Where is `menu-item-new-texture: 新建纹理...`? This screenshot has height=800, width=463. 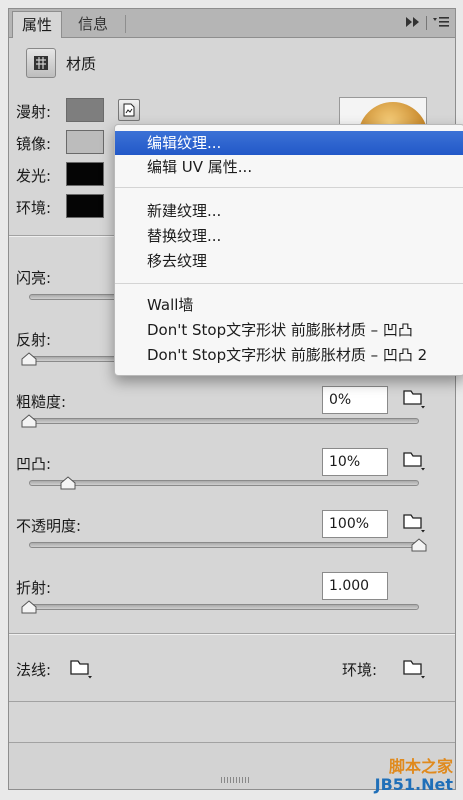 menu-item-new-texture: 新建纹理... is located at coordinates (289, 211).